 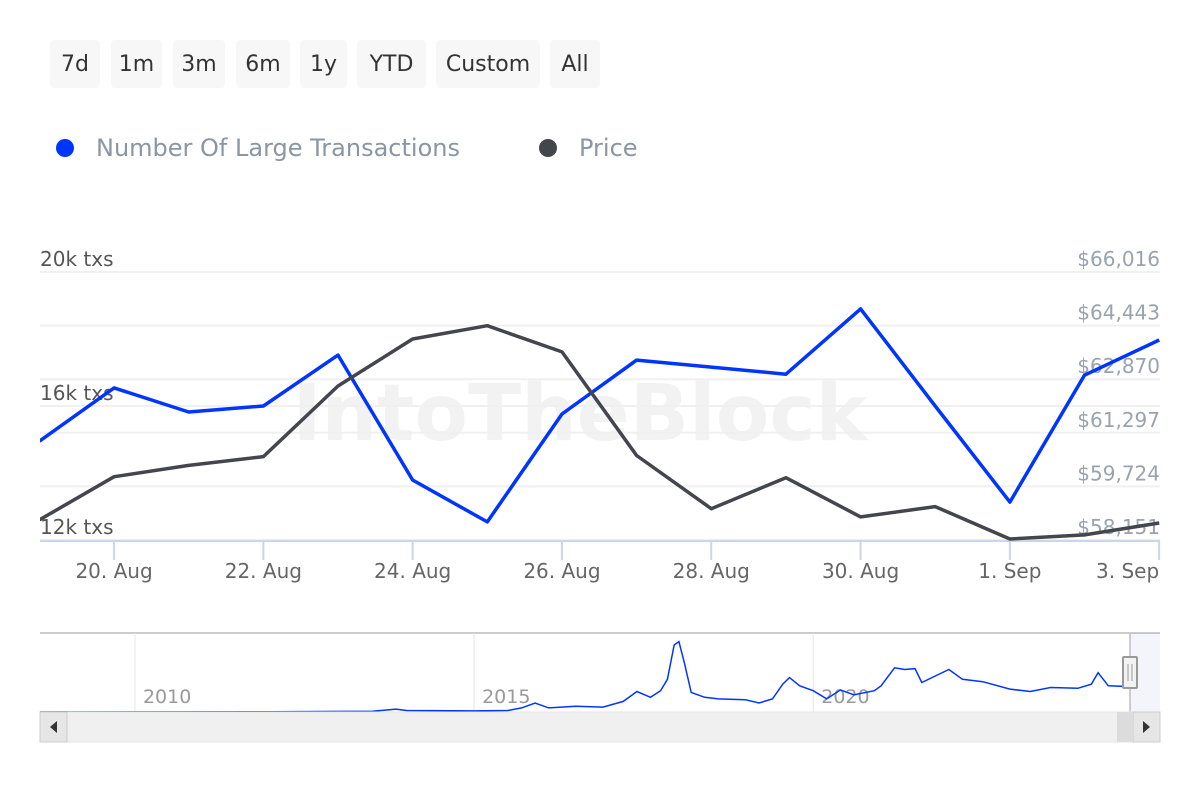 What do you see at coordinates (1009, 571) in the screenshot?
I see `x-tick-label: 1. Sep` at bounding box center [1009, 571].